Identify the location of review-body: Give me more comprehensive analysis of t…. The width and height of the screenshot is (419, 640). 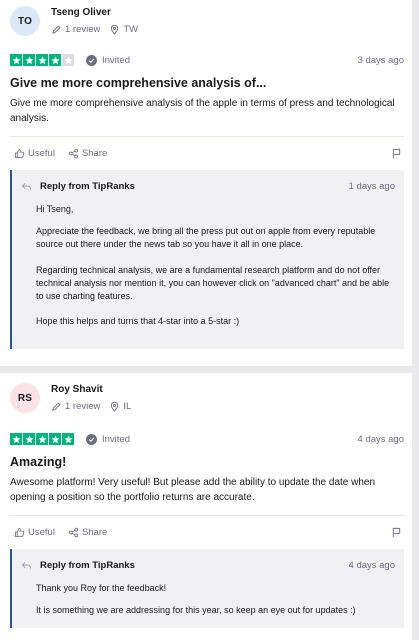
(202, 111).